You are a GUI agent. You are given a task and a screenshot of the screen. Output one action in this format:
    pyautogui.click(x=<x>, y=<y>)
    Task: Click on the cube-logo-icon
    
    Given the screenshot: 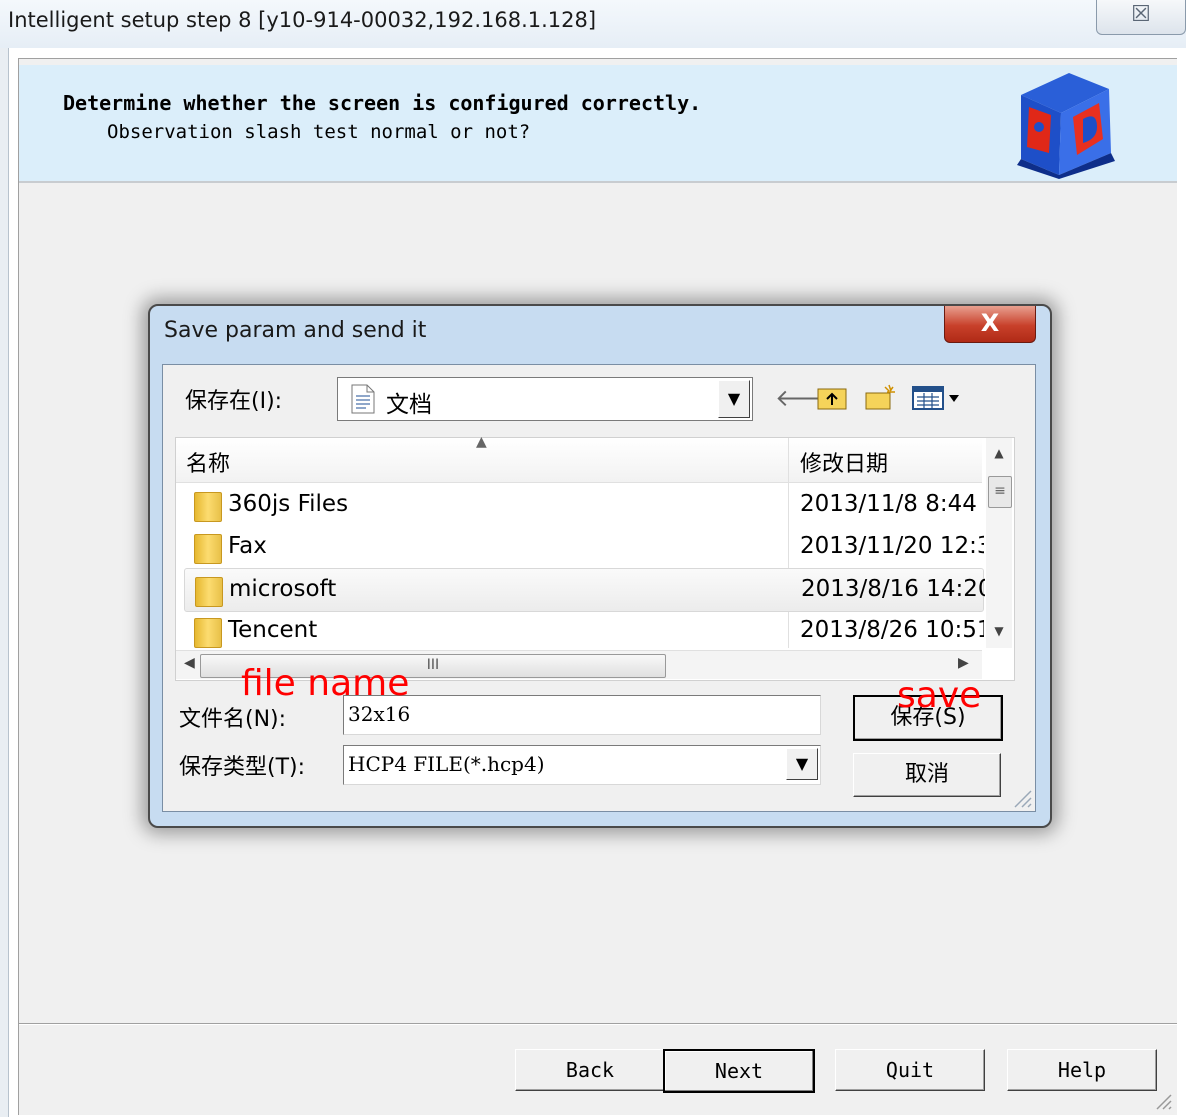 What is the action you would take?
    pyautogui.click(x=1066, y=126)
    